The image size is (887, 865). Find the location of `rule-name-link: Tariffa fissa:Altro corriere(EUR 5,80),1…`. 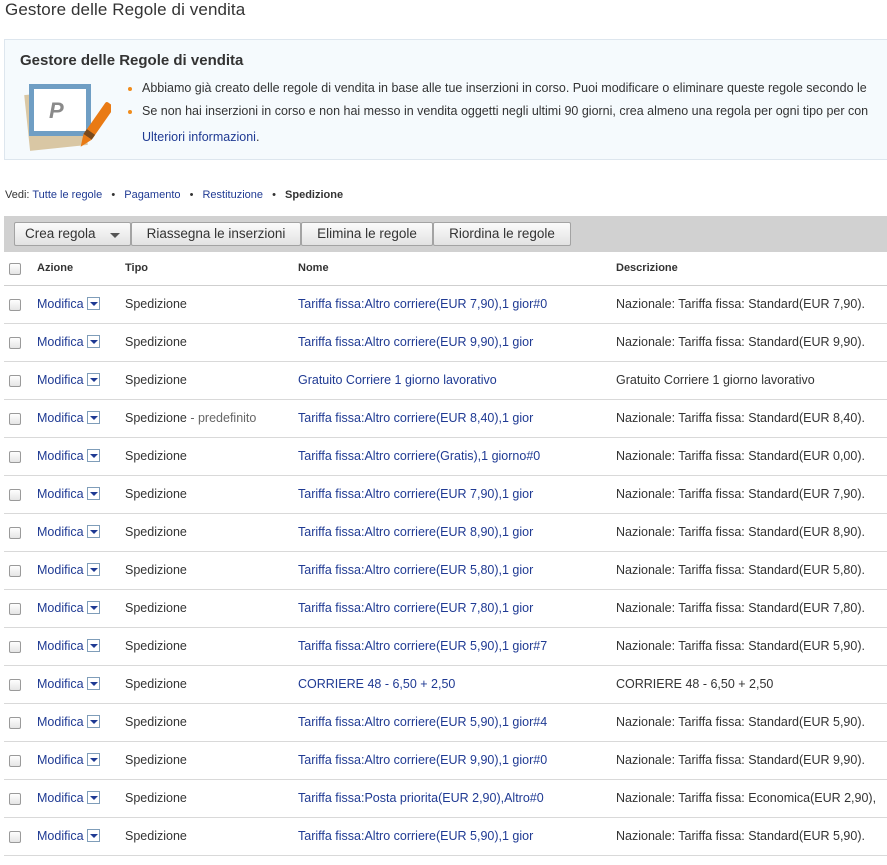

rule-name-link: Tariffa fissa:Altro corriere(EUR 5,80),1… is located at coordinates (415, 570).